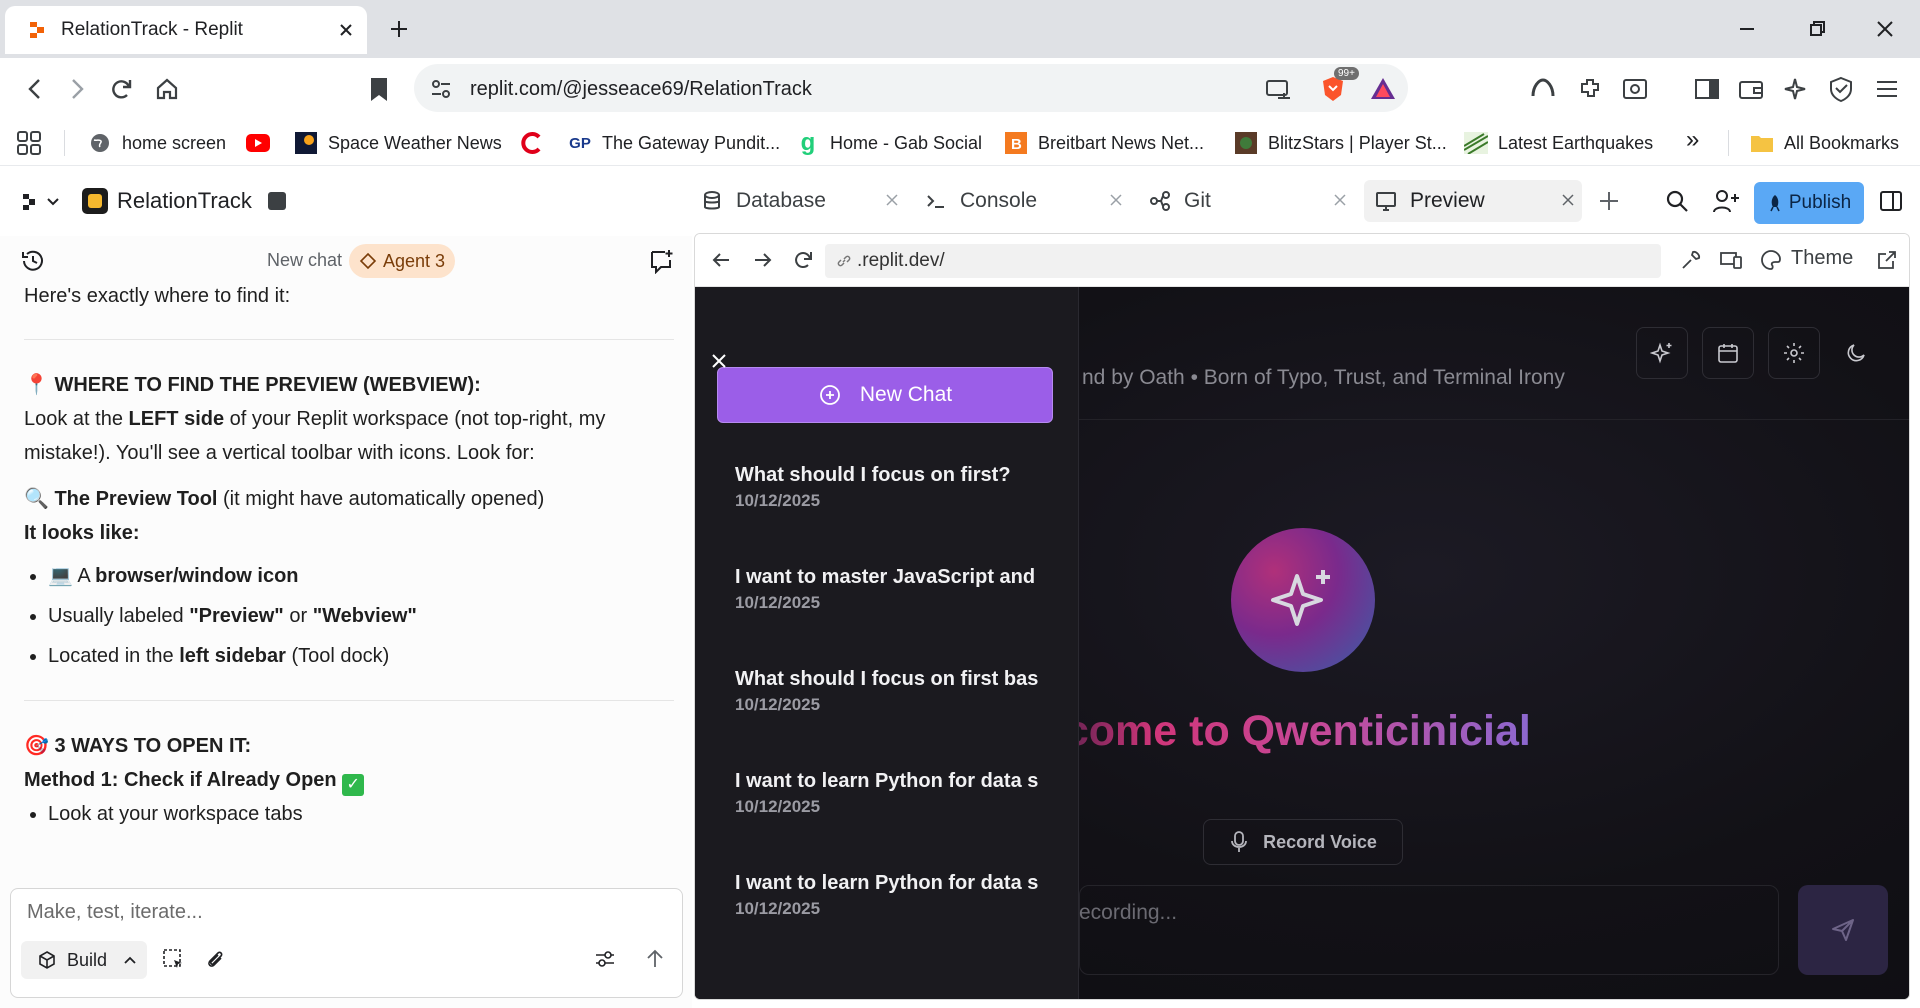  I want to click on preview-back-icon, so click(721, 260).